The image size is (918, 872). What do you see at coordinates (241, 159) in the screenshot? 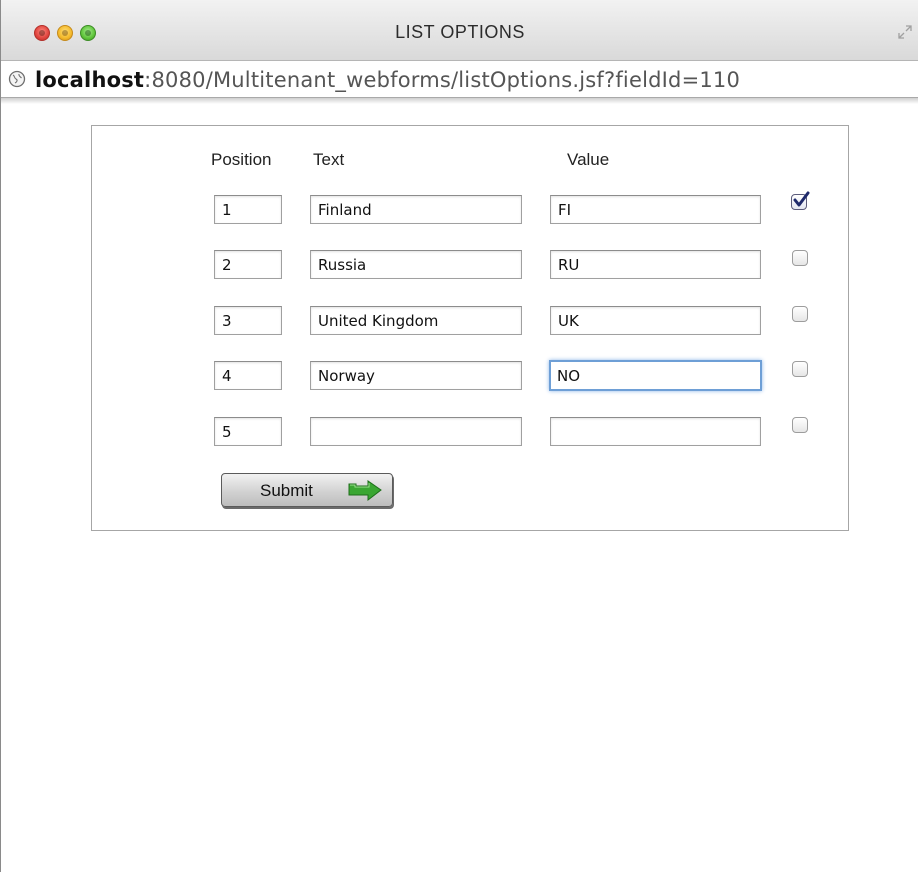
I see `header-position: Position` at bounding box center [241, 159].